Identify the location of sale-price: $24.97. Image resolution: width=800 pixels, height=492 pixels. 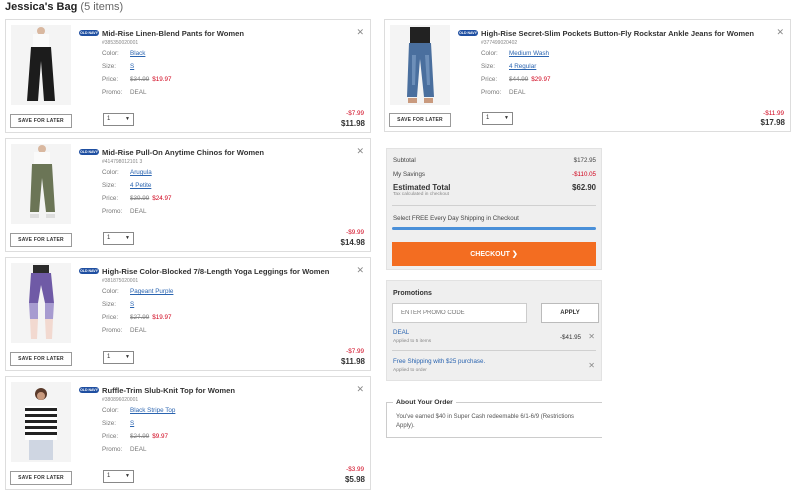
(162, 198).